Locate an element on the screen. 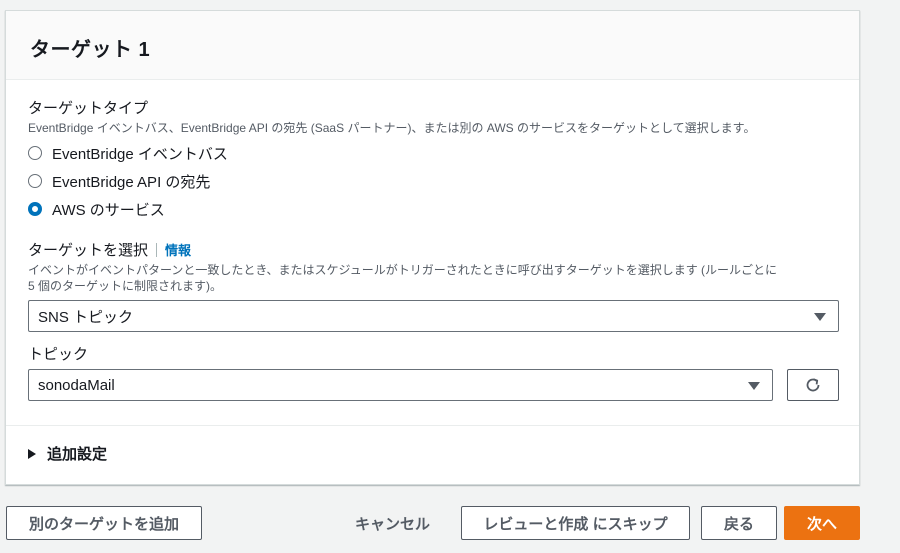  radio-eventbridge-api-destination: EventBridge API の宛先 is located at coordinates (119, 181).